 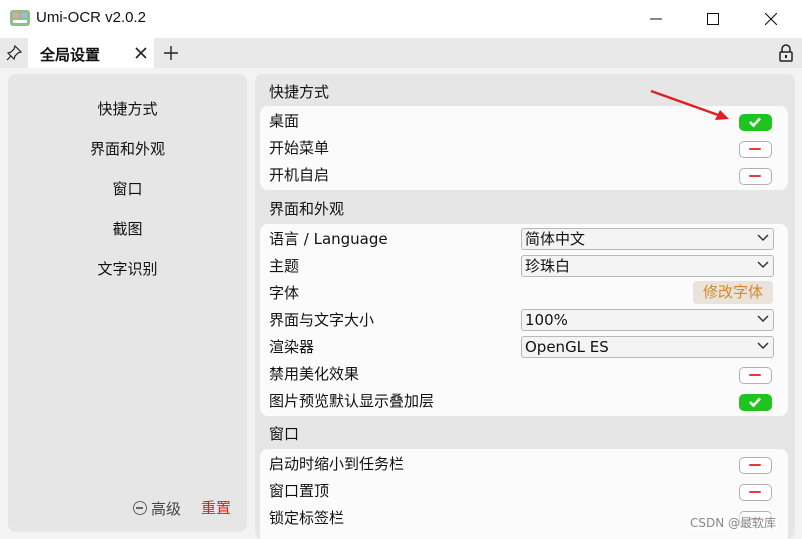 I want to click on setting-row-scale: 界面与文字大小 100%, so click(x=524, y=320).